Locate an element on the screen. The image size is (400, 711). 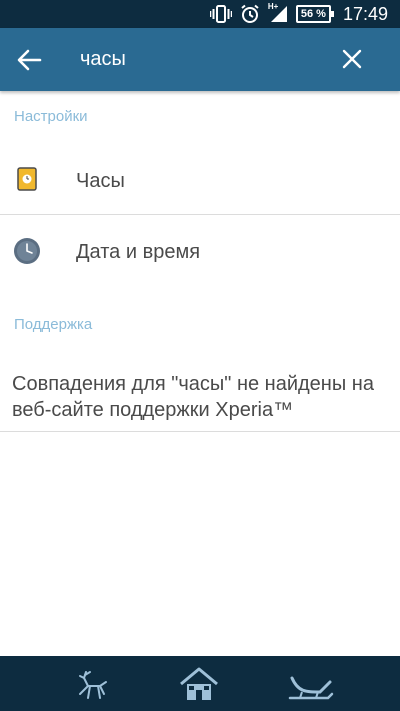
battery-icon: 56 % is located at coordinates (315, 14).